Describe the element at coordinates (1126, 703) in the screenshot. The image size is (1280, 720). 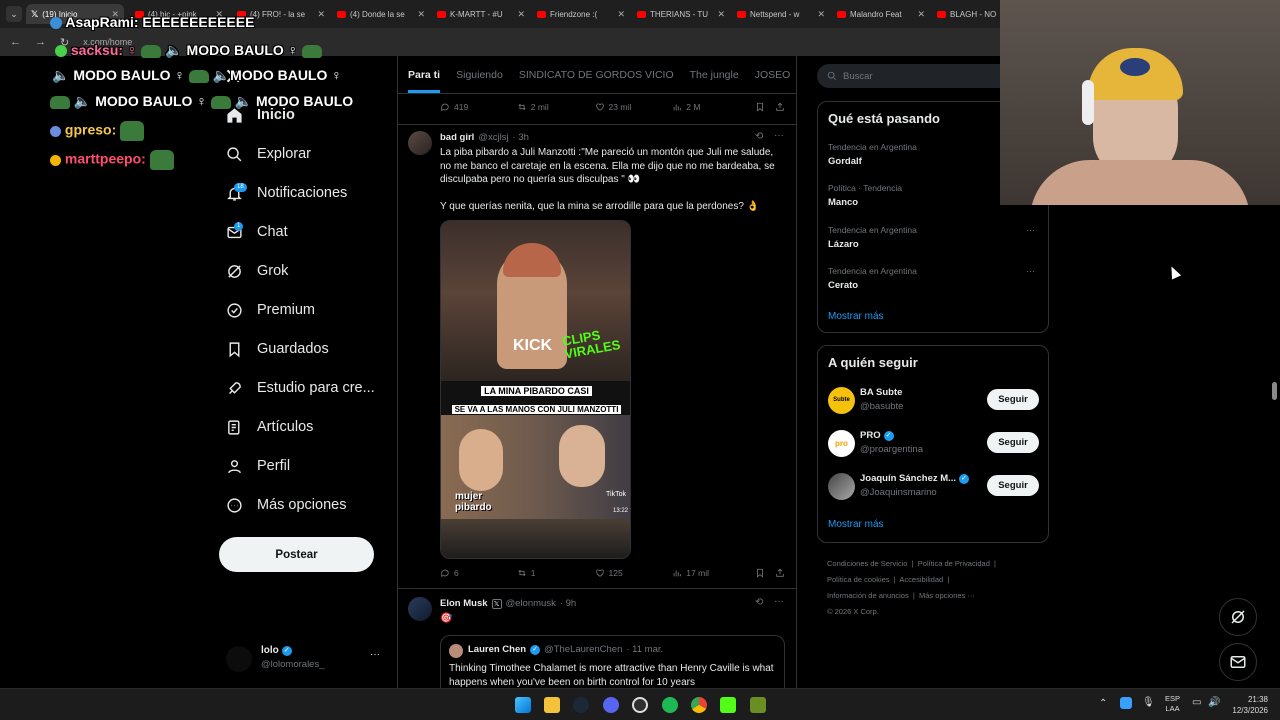
I see `tray-icon` at that location.